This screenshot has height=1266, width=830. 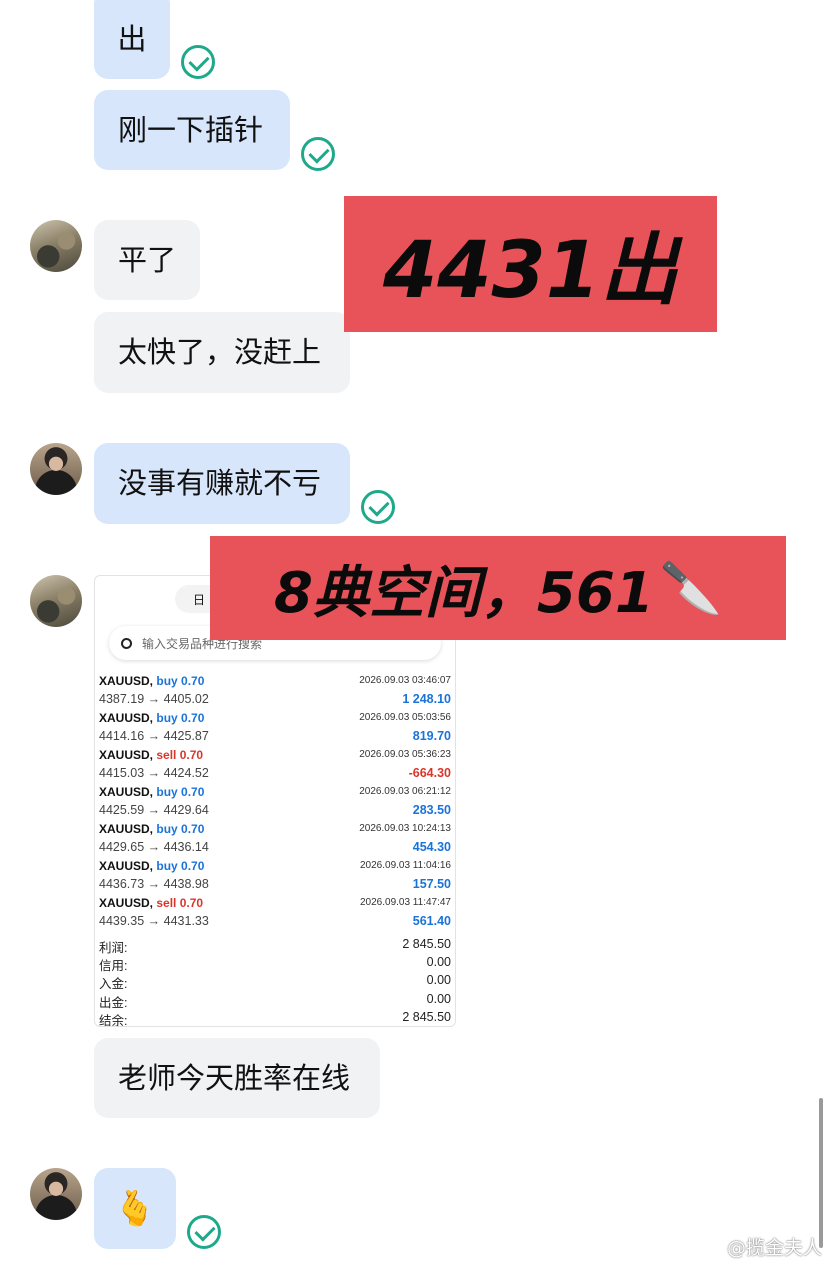 I want to click on trade-profit: -664.30, so click(x=429, y=773).